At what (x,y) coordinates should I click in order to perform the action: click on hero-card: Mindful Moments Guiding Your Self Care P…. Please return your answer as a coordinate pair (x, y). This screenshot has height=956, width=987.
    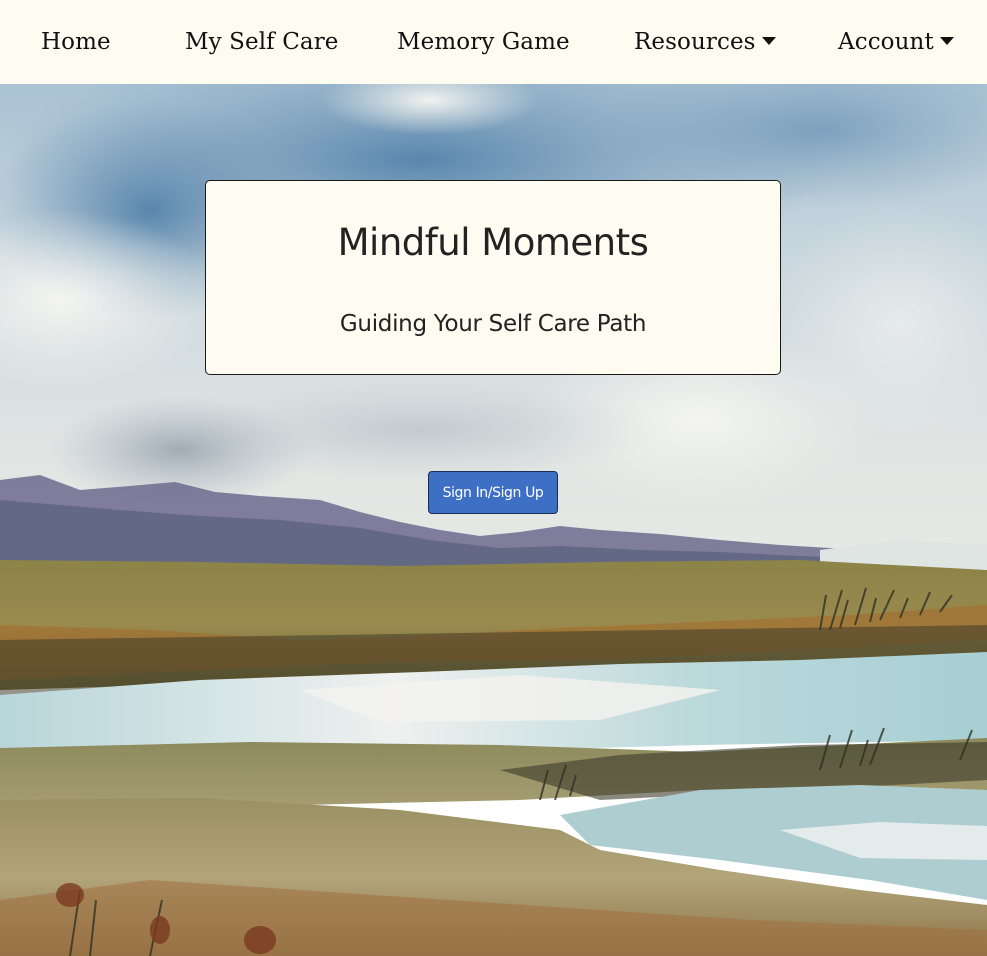
    Looking at the image, I should click on (493, 277).